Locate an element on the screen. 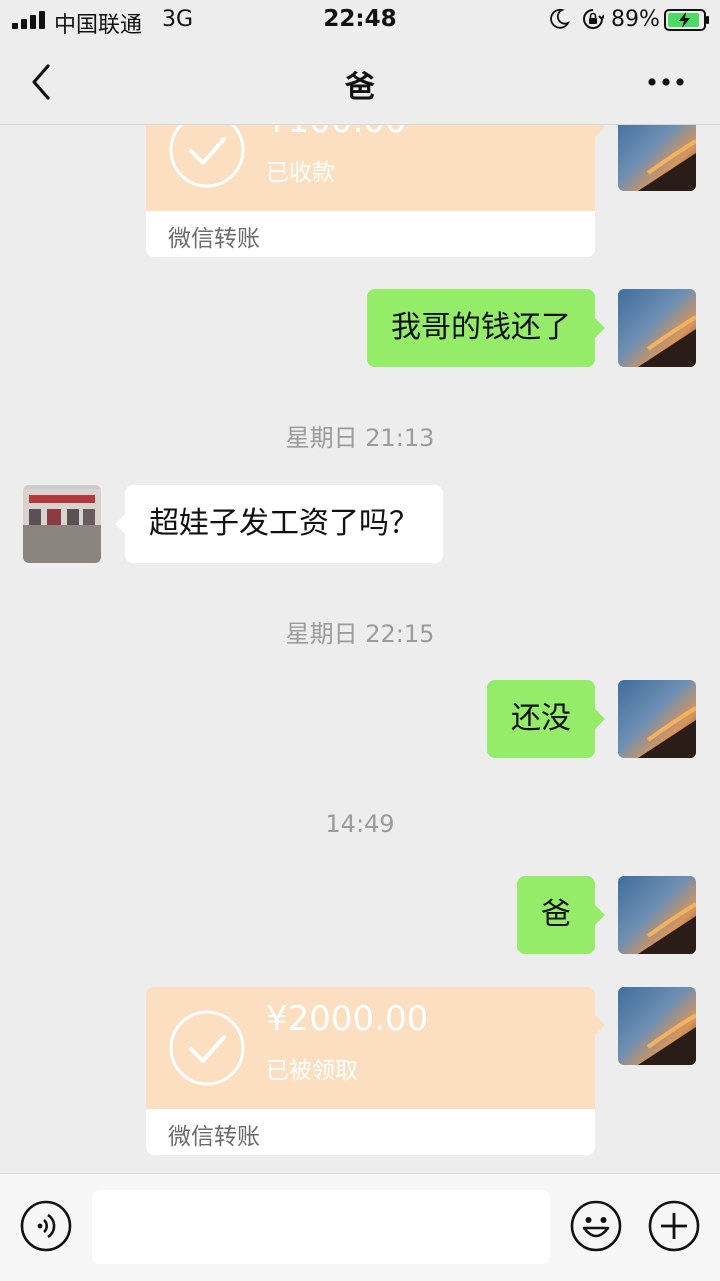  battery-percent: 89% is located at coordinates (635, 19).